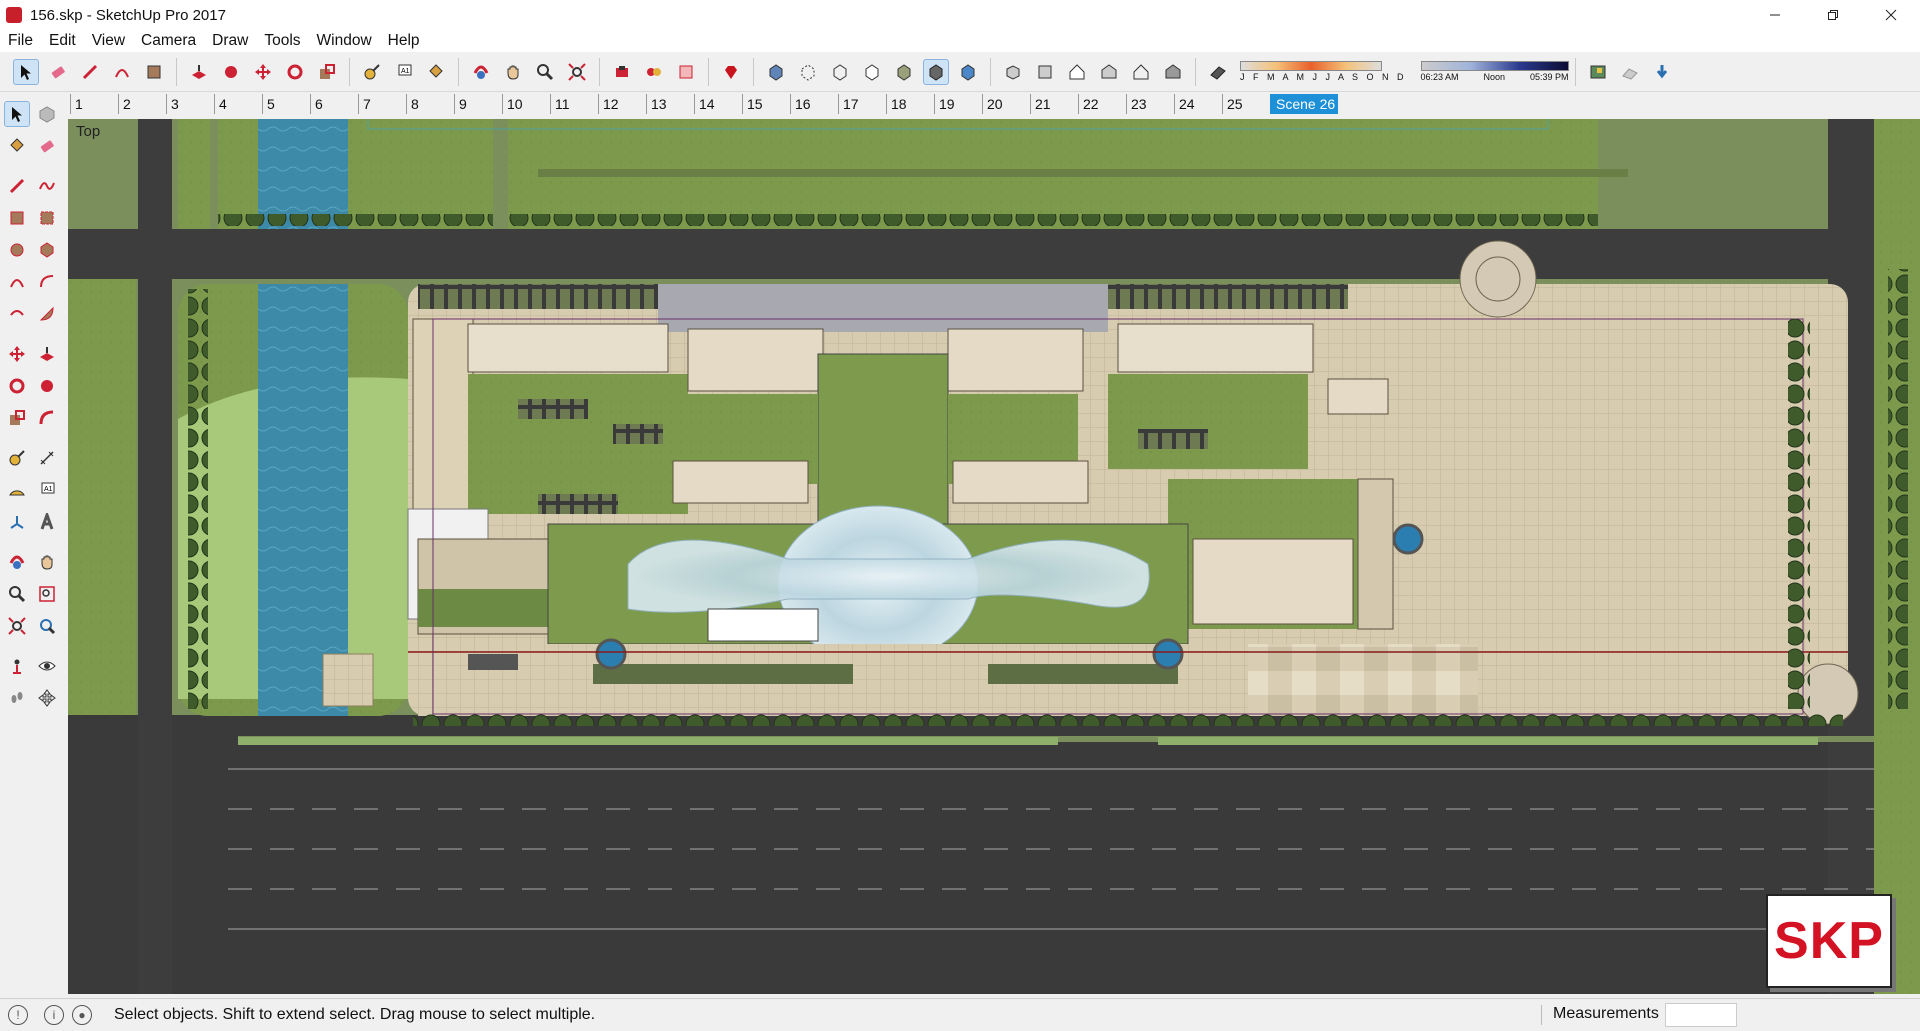 The width and height of the screenshot is (1920, 1031). What do you see at coordinates (686, 72) in the screenshot?
I see `extension-warehouse-button` at bounding box center [686, 72].